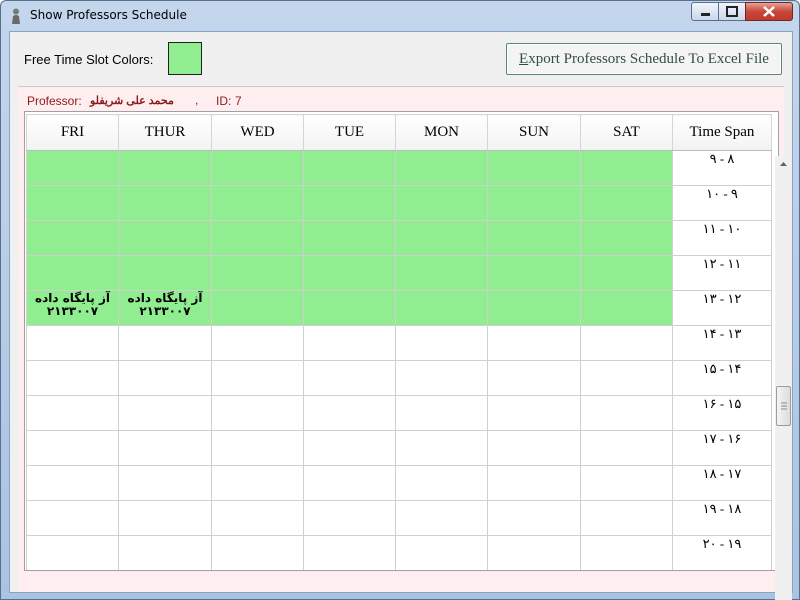 This screenshot has width=800, height=600. What do you see at coordinates (769, 11) in the screenshot?
I see `close-button` at bounding box center [769, 11].